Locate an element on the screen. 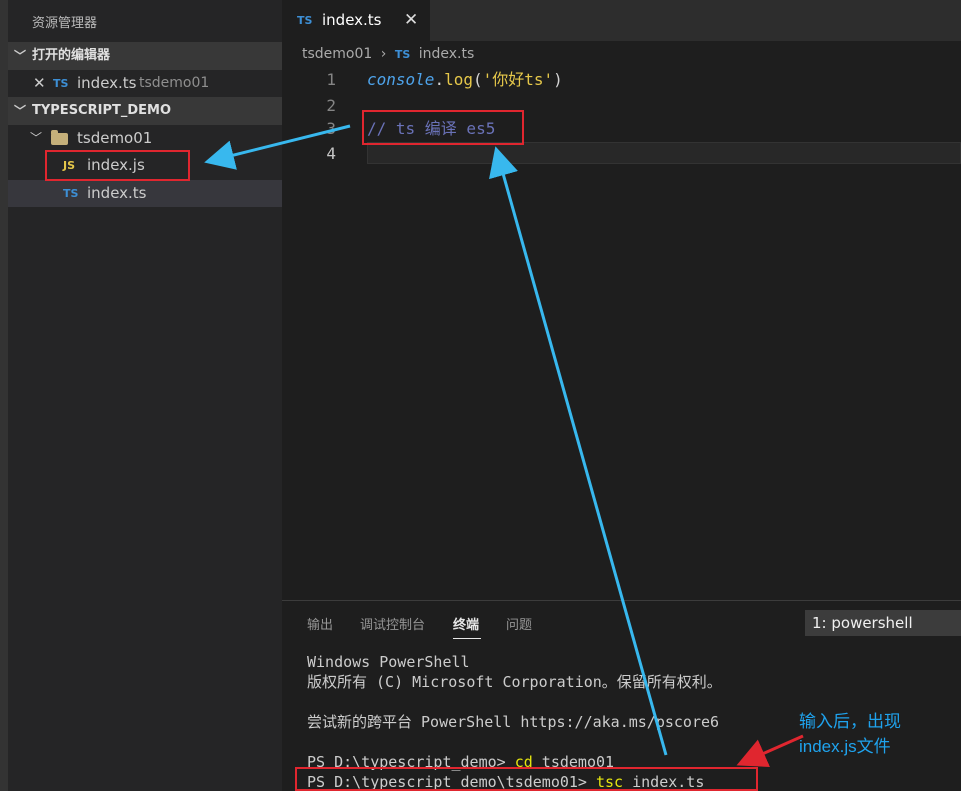  highlight-box-index-js is located at coordinates (117, 165).